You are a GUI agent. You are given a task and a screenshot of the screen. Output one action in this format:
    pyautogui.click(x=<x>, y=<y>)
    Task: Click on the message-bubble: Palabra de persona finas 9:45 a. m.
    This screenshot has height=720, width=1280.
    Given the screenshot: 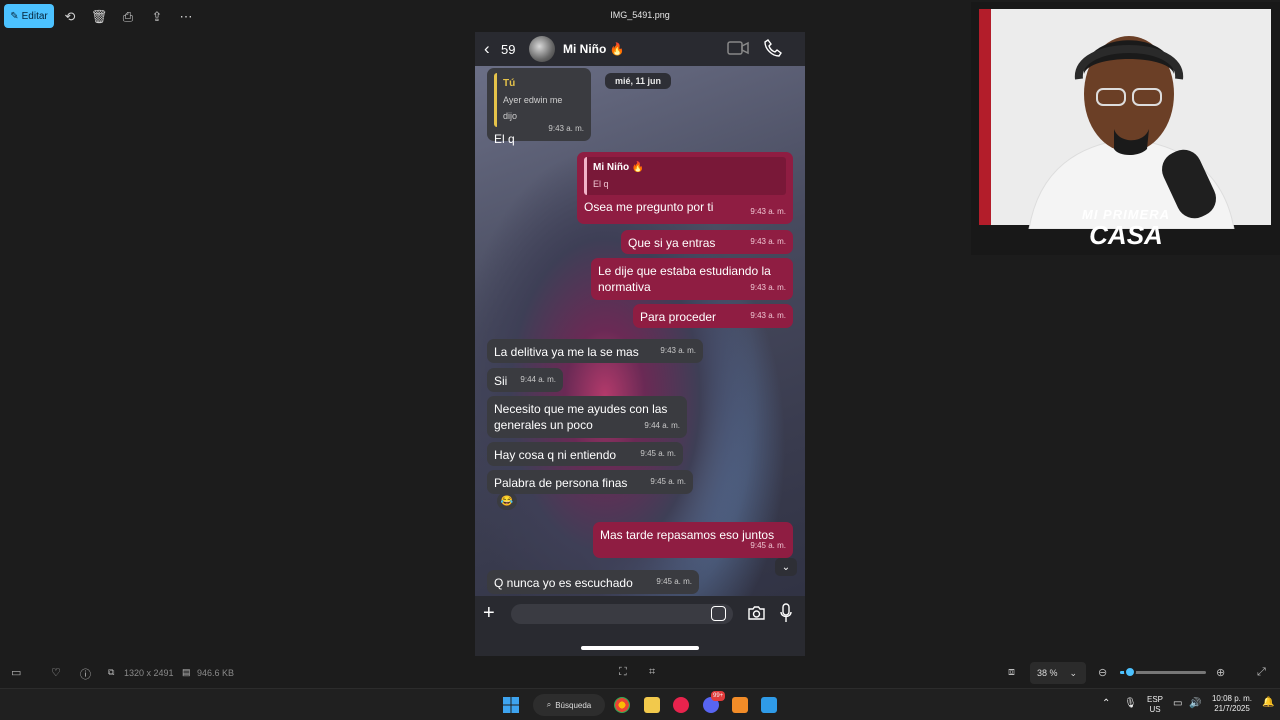 What is the action you would take?
    pyautogui.click(x=590, y=482)
    